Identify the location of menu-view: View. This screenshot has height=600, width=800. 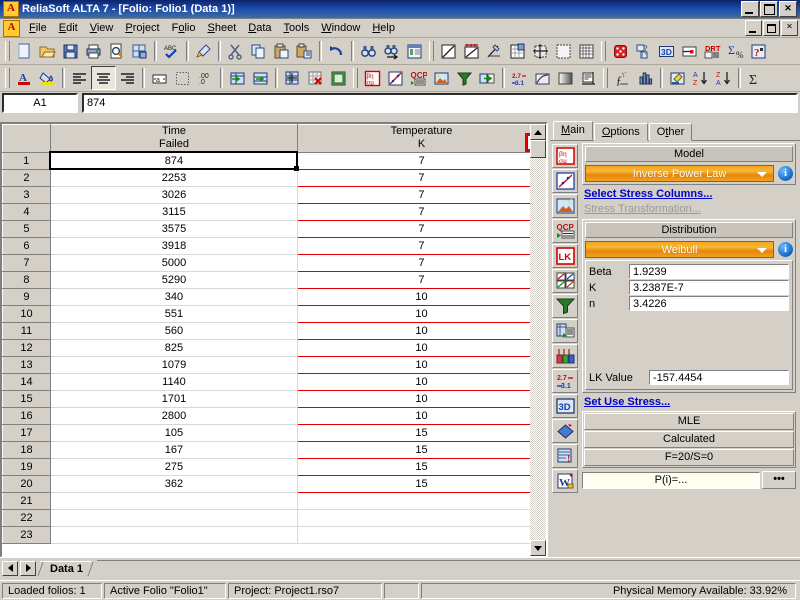
(102, 28).